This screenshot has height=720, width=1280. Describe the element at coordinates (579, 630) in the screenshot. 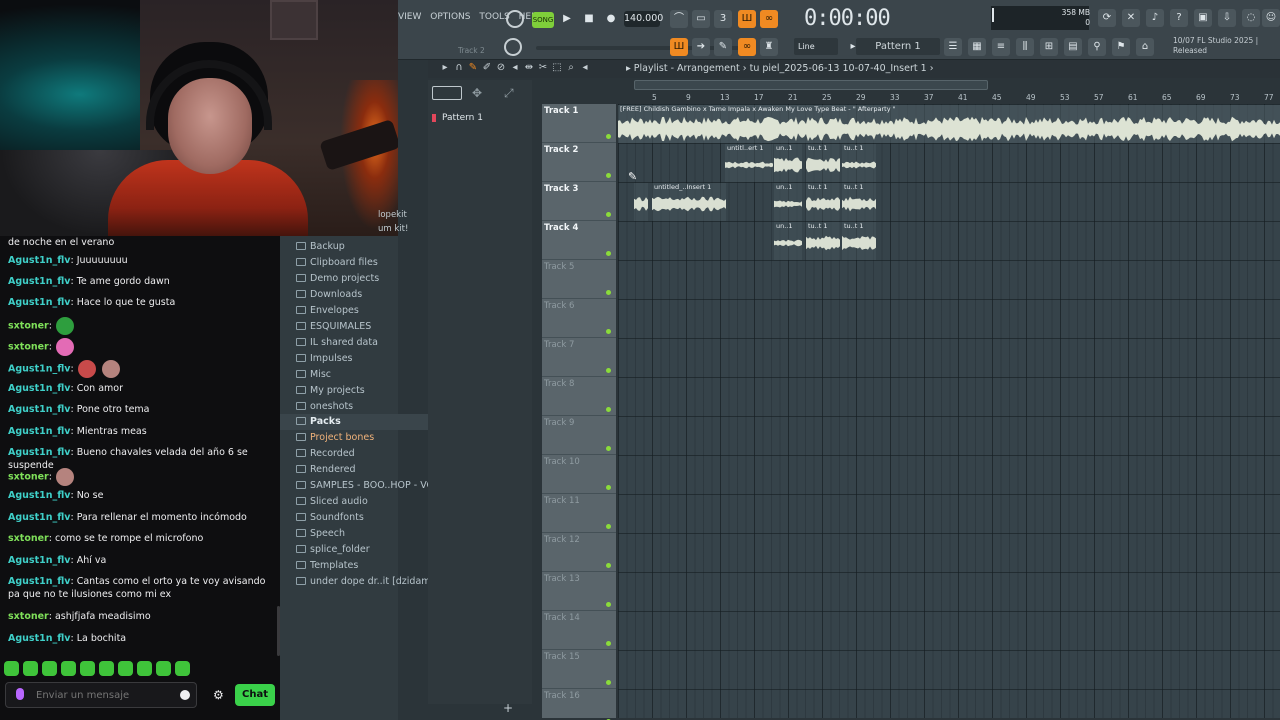

I see `track-header: Track 14` at that location.